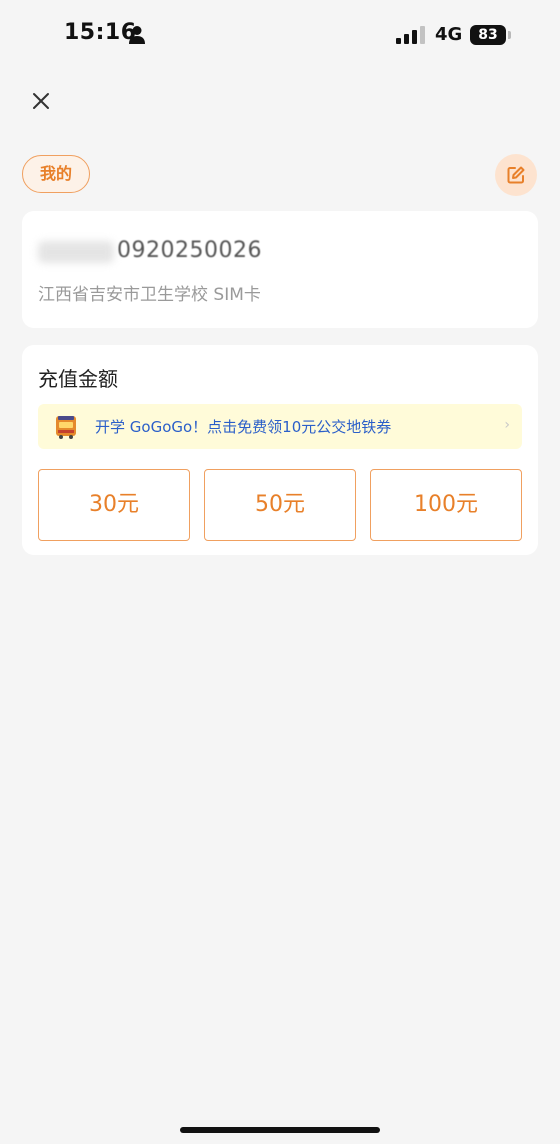  Describe the element at coordinates (78, 379) in the screenshot. I see `recharge-title: 充值金额` at that location.